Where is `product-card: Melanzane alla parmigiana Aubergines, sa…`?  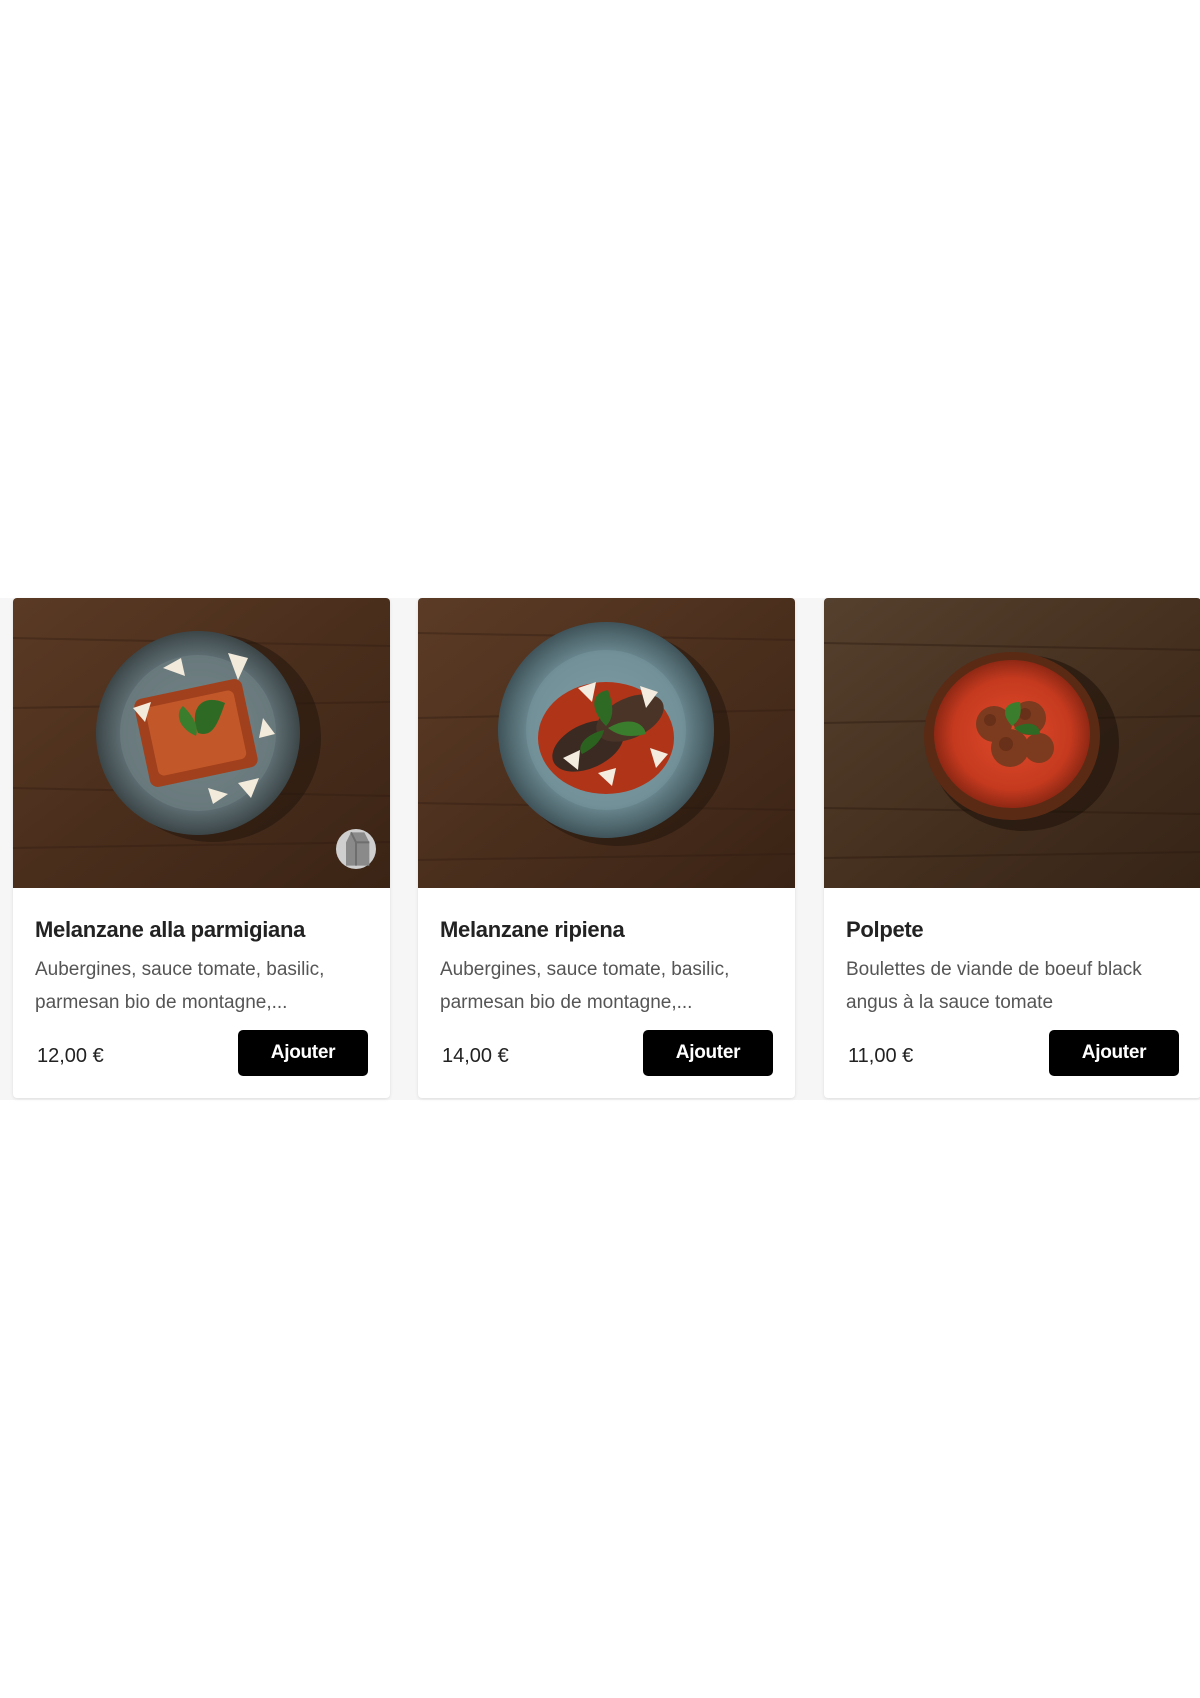
product-card: Melanzane alla parmigiana Aubergines, sa… is located at coordinates (201, 848).